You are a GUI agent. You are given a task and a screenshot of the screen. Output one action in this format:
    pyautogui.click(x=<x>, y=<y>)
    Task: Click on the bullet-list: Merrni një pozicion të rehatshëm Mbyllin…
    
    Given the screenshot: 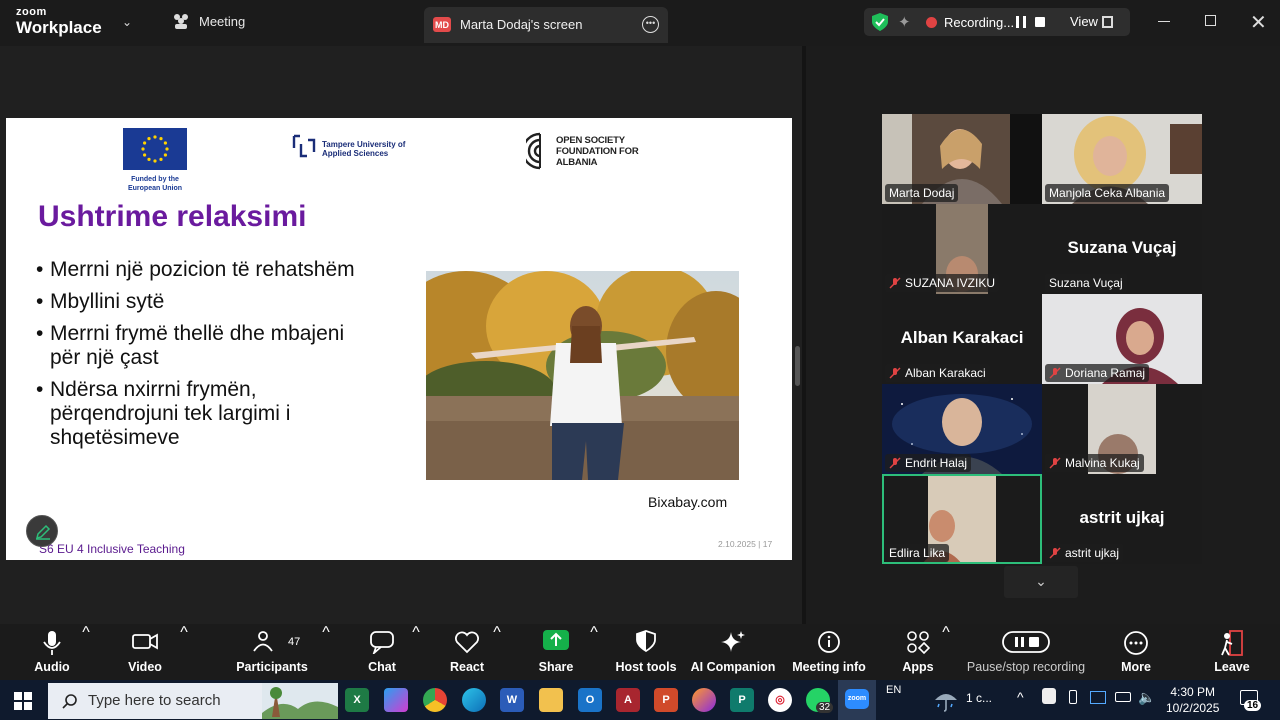 What is the action you would take?
    pyautogui.click(x=201, y=358)
    